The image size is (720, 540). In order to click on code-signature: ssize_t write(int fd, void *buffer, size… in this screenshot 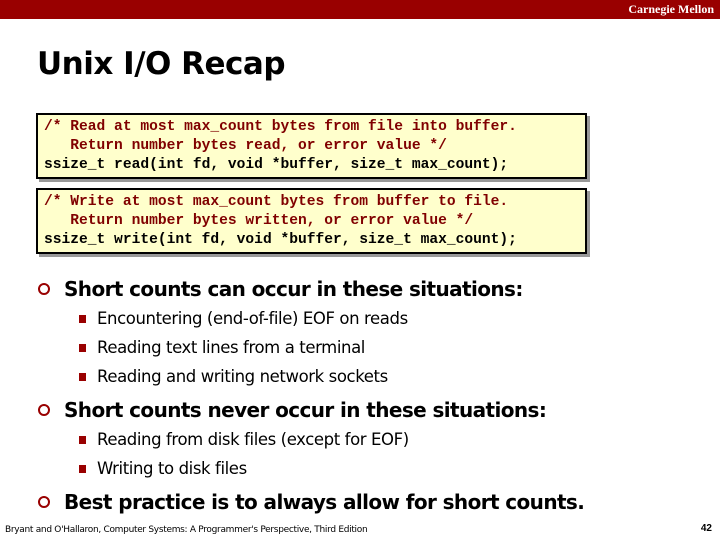, I will do `click(280, 240)`.